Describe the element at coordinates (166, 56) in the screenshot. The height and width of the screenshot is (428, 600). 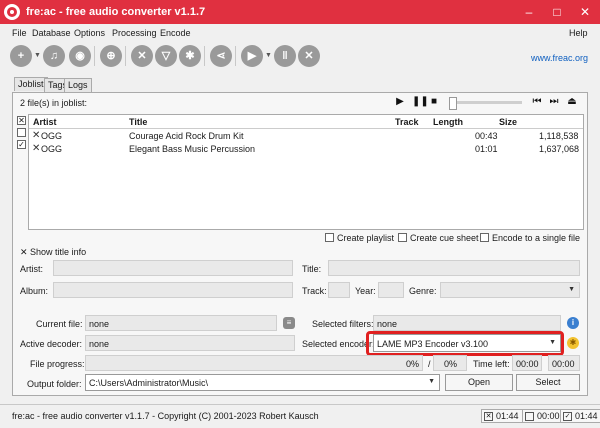
I see `filter-icon: ▽` at that location.